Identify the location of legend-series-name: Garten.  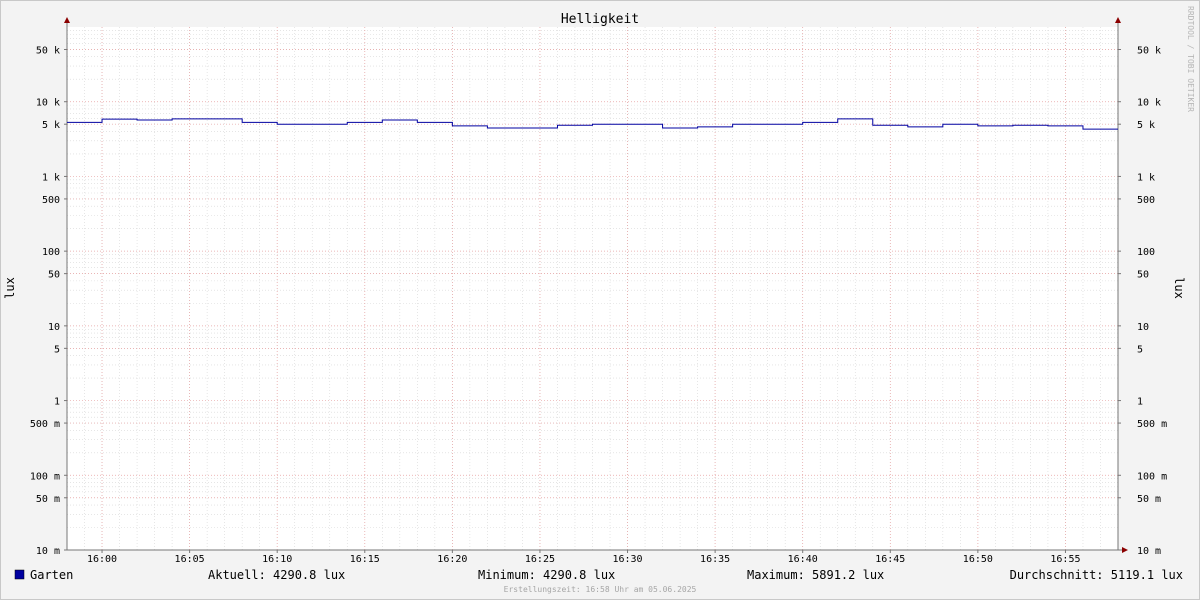
(51, 575).